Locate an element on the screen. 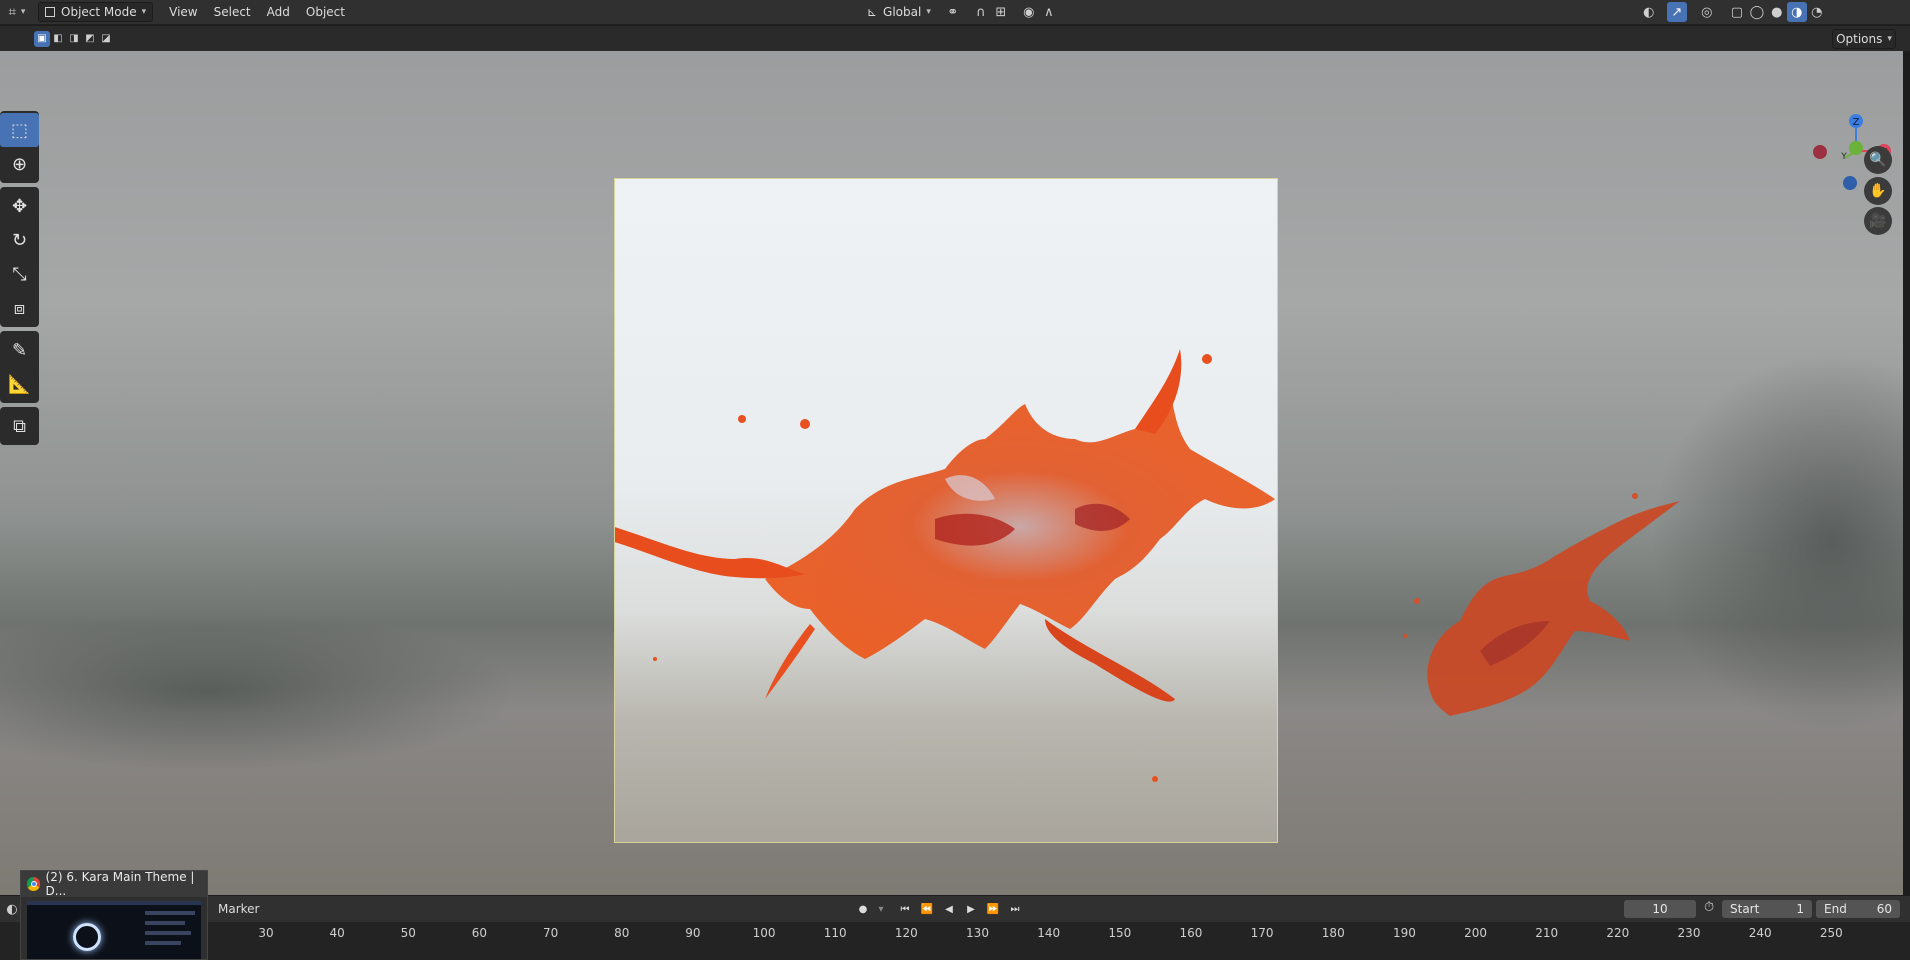 The width and height of the screenshot is (1910, 960). select-intersect-icon: ◪ is located at coordinates (106, 39).